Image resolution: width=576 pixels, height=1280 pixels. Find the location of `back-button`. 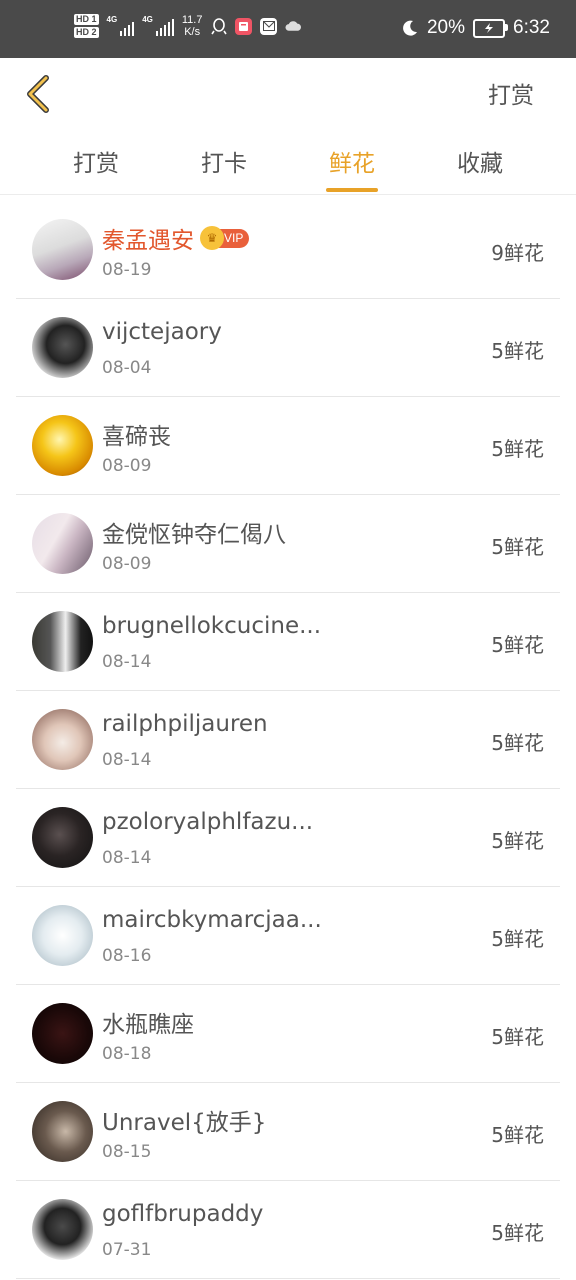

back-button is located at coordinates (42, 94).